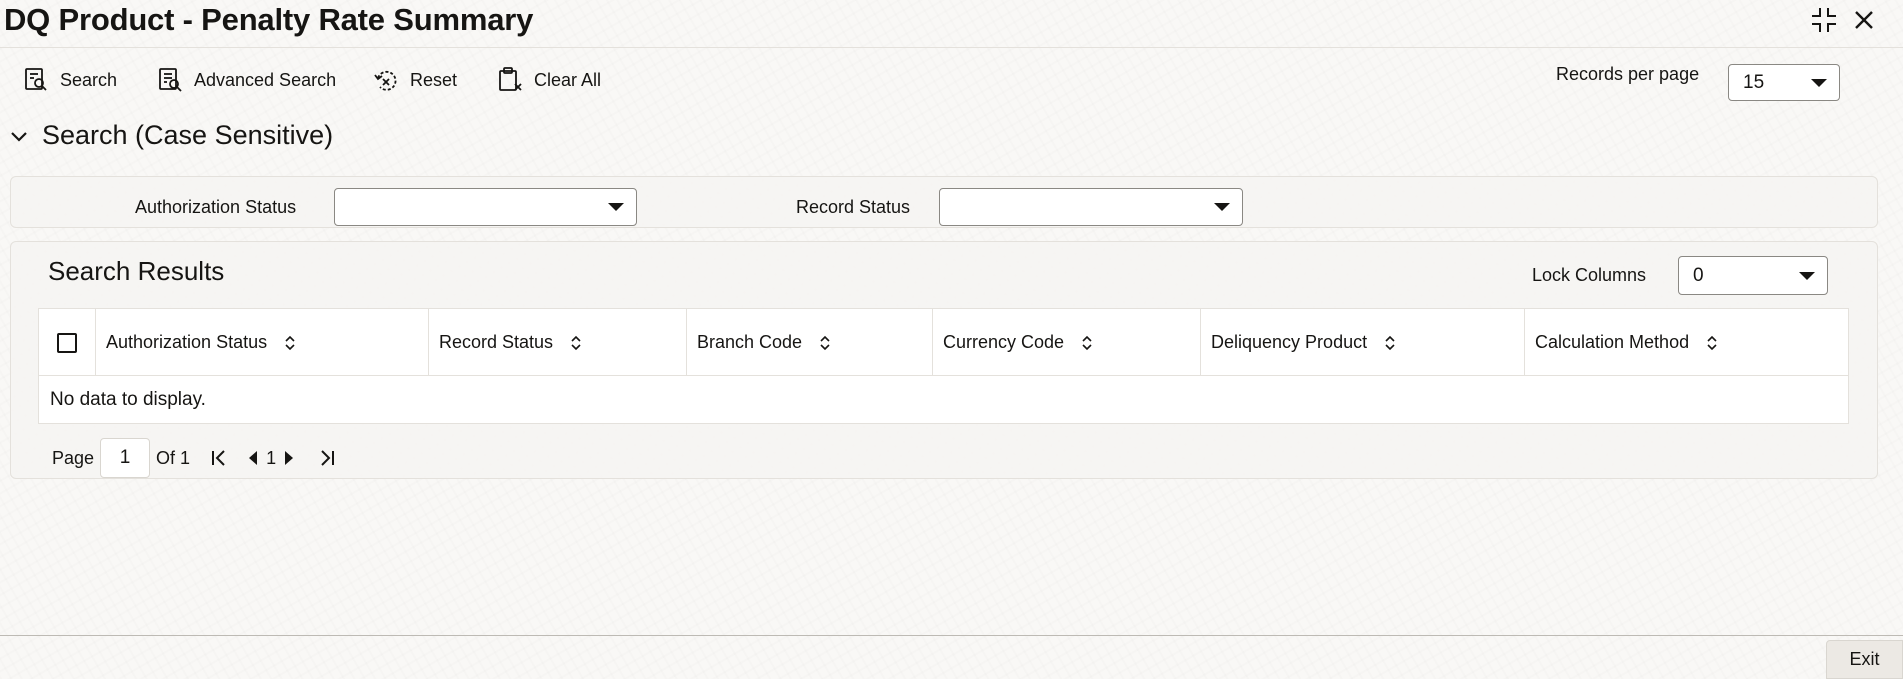 Image resolution: width=1903 pixels, height=679 pixels. What do you see at coordinates (853, 207) in the screenshot?
I see `record-status-label: Record Status` at bounding box center [853, 207].